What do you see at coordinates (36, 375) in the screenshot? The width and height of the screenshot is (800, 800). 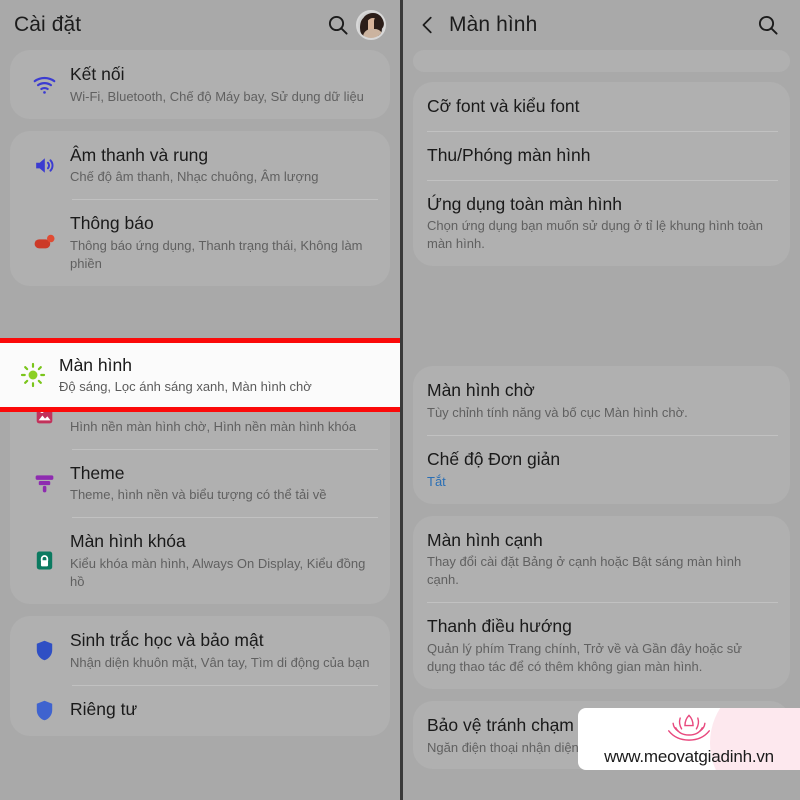 I see `brightness-icon` at bounding box center [36, 375].